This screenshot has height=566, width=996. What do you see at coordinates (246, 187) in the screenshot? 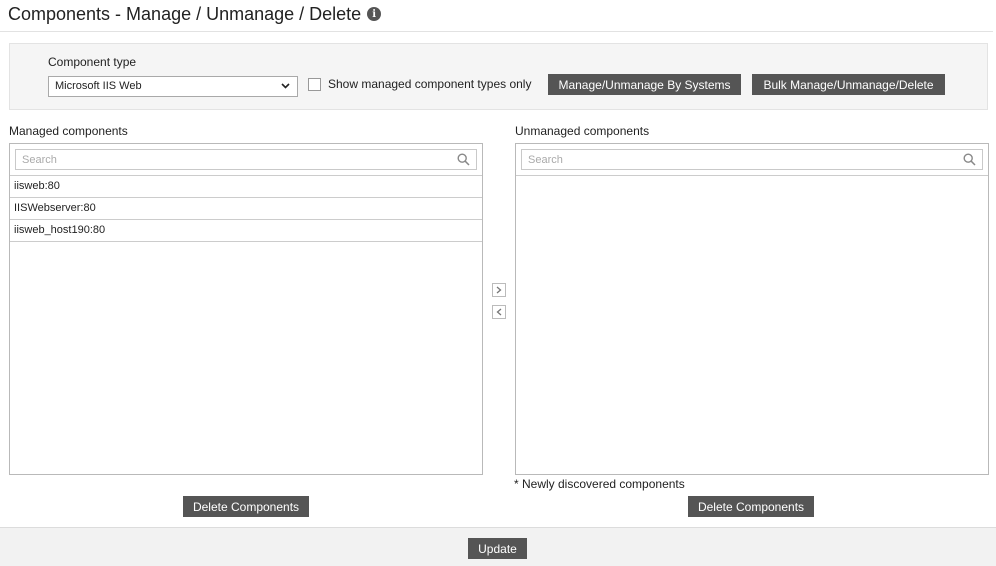
I see `list-item: iisweb:80` at bounding box center [246, 187].